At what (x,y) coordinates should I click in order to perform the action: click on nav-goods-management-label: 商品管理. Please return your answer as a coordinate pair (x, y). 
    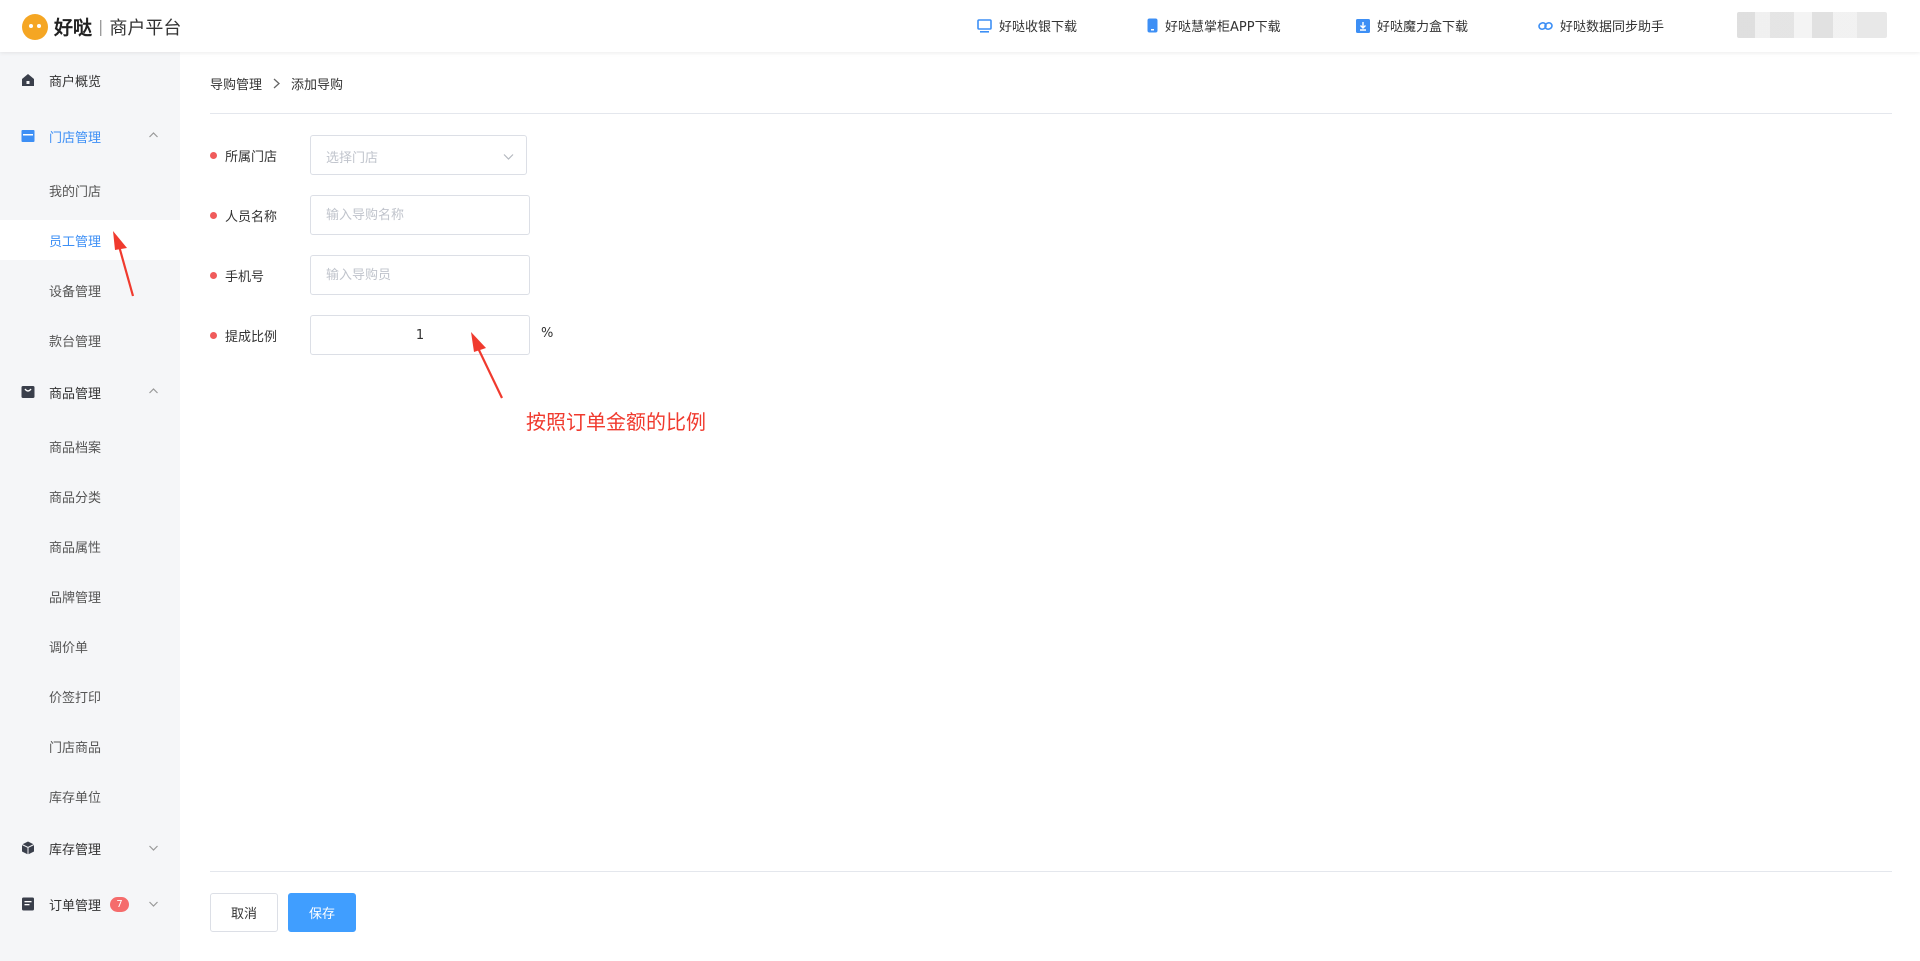
    Looking at the image, I should click on (75, 394).